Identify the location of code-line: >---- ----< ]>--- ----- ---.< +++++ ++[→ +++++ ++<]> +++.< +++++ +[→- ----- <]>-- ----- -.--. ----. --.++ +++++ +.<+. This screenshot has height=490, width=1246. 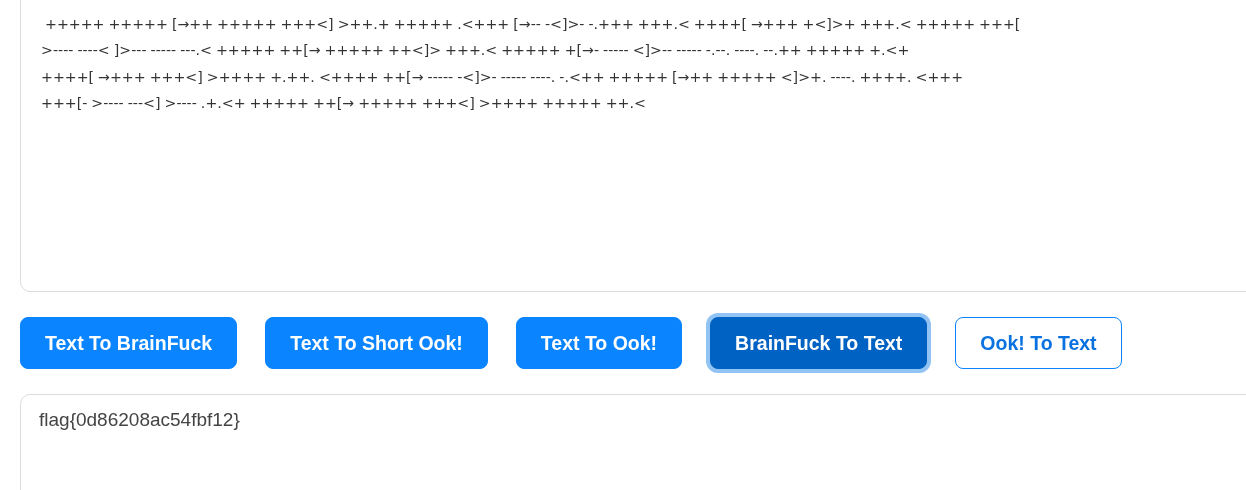
(476, 51).